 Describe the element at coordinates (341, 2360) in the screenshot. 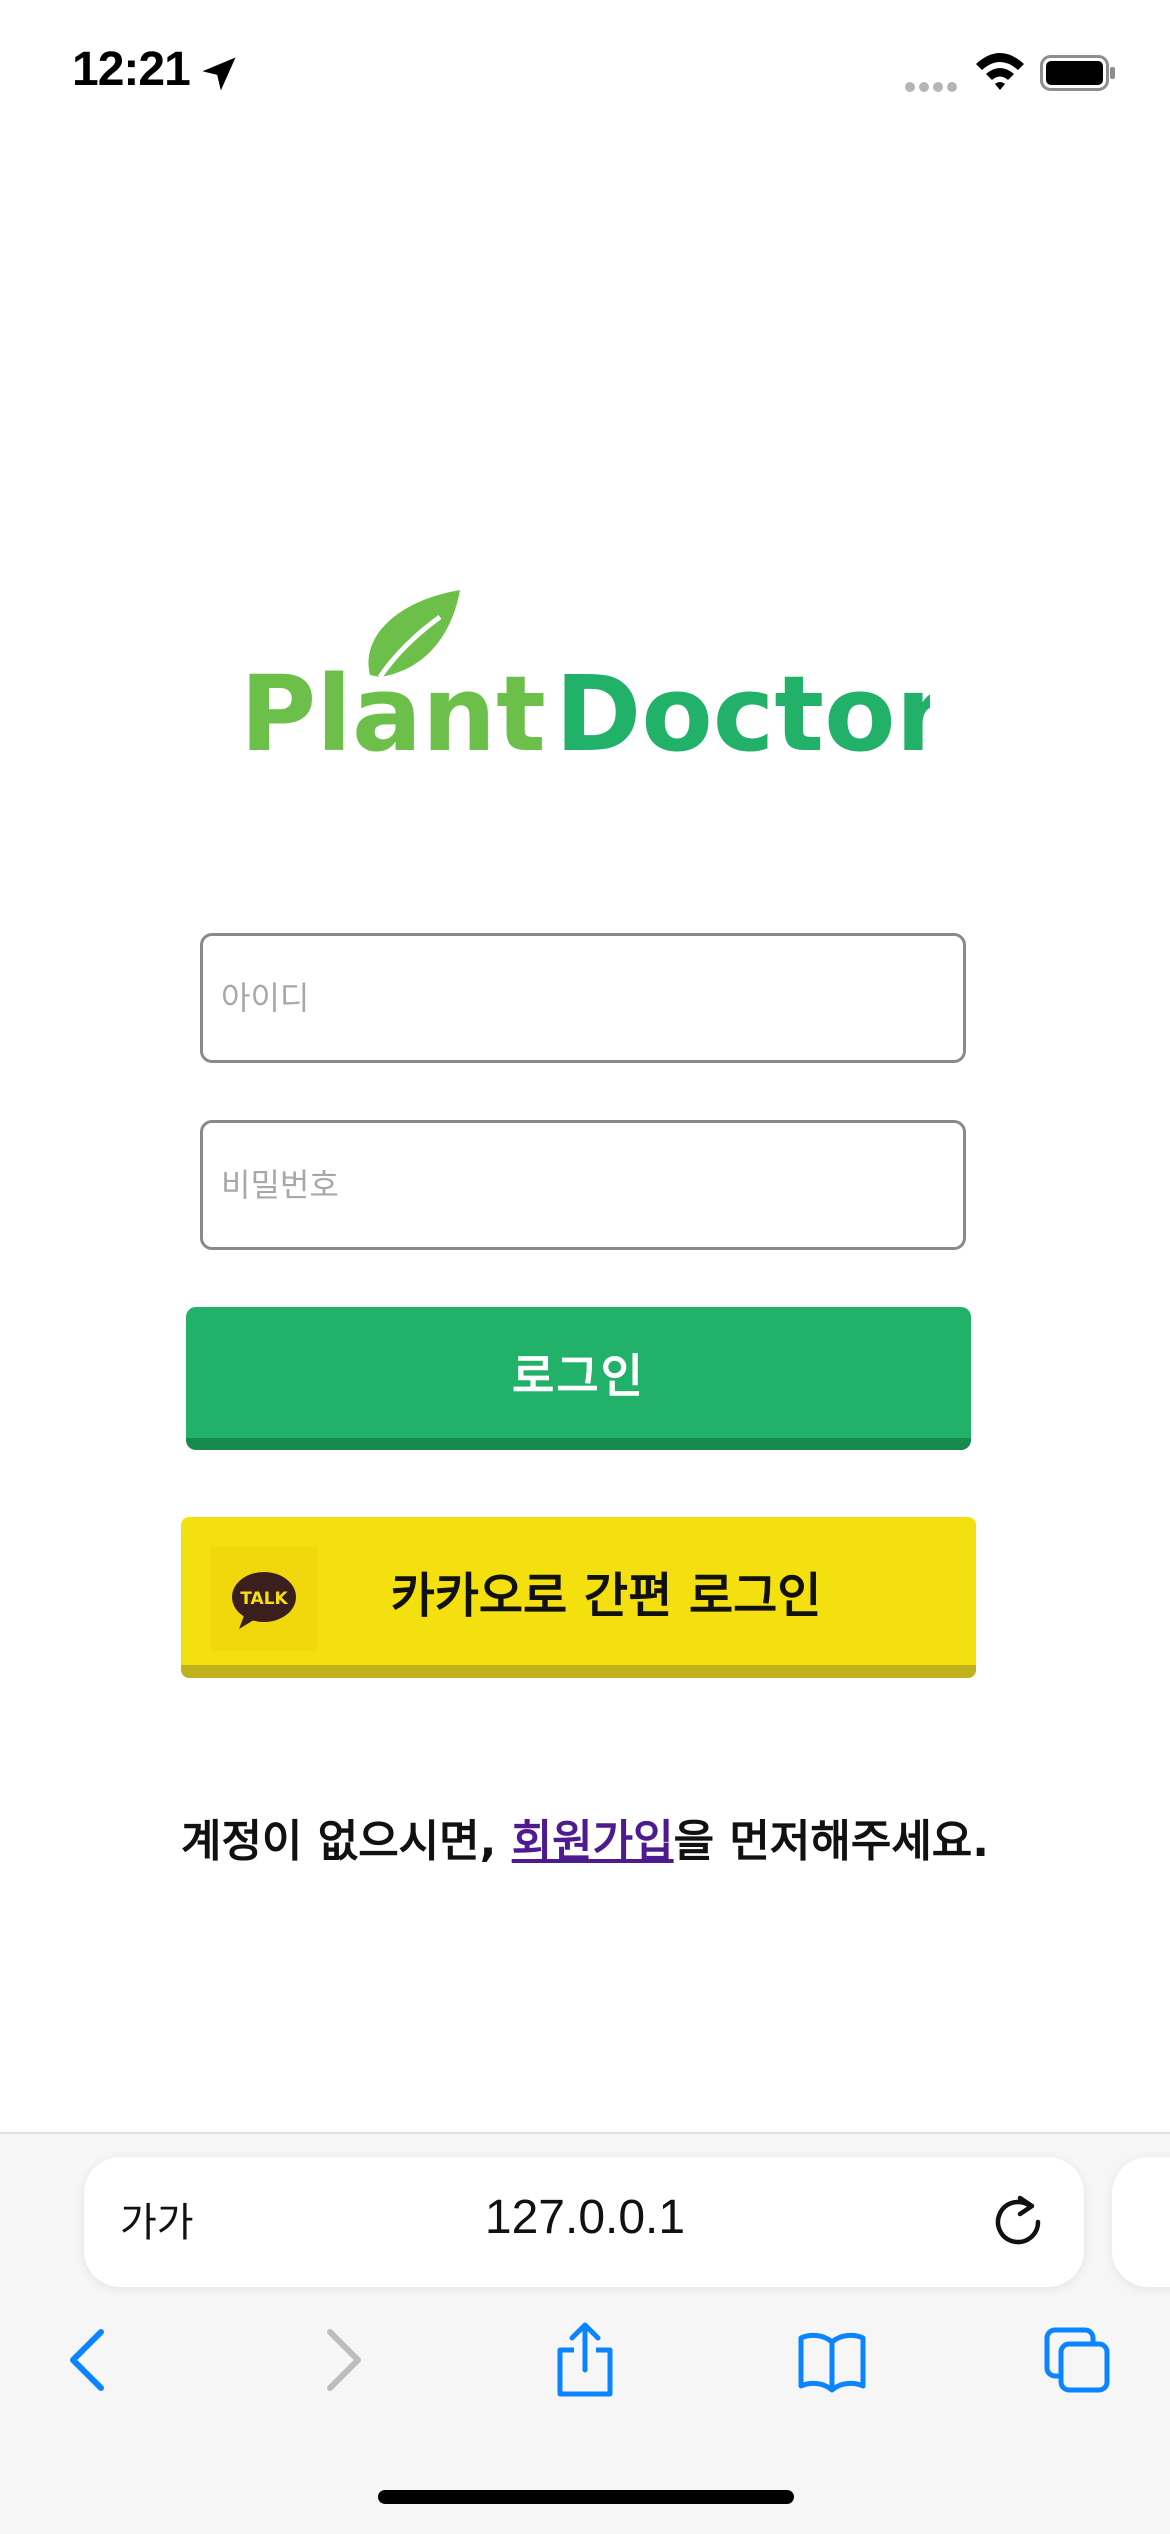

I see `forward-icon` at that location.